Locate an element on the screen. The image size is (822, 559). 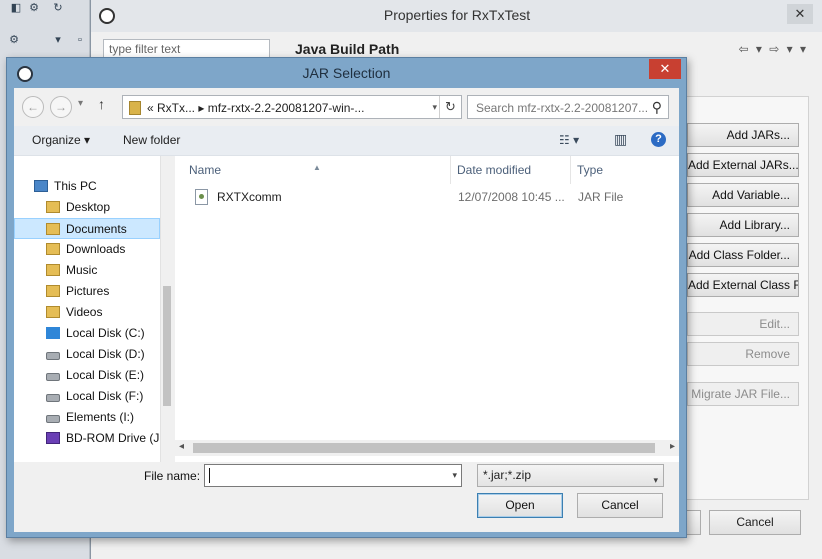
column-header-date-modified: Date modified is located at coordinates (511, 170).